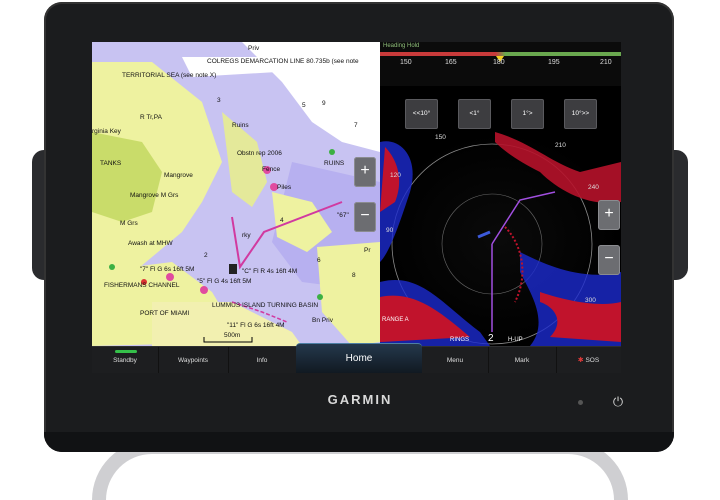 The width and height of the screenshot is (720, 500). I want to click on waypoints-button: Waypoints, so click(193, 360).